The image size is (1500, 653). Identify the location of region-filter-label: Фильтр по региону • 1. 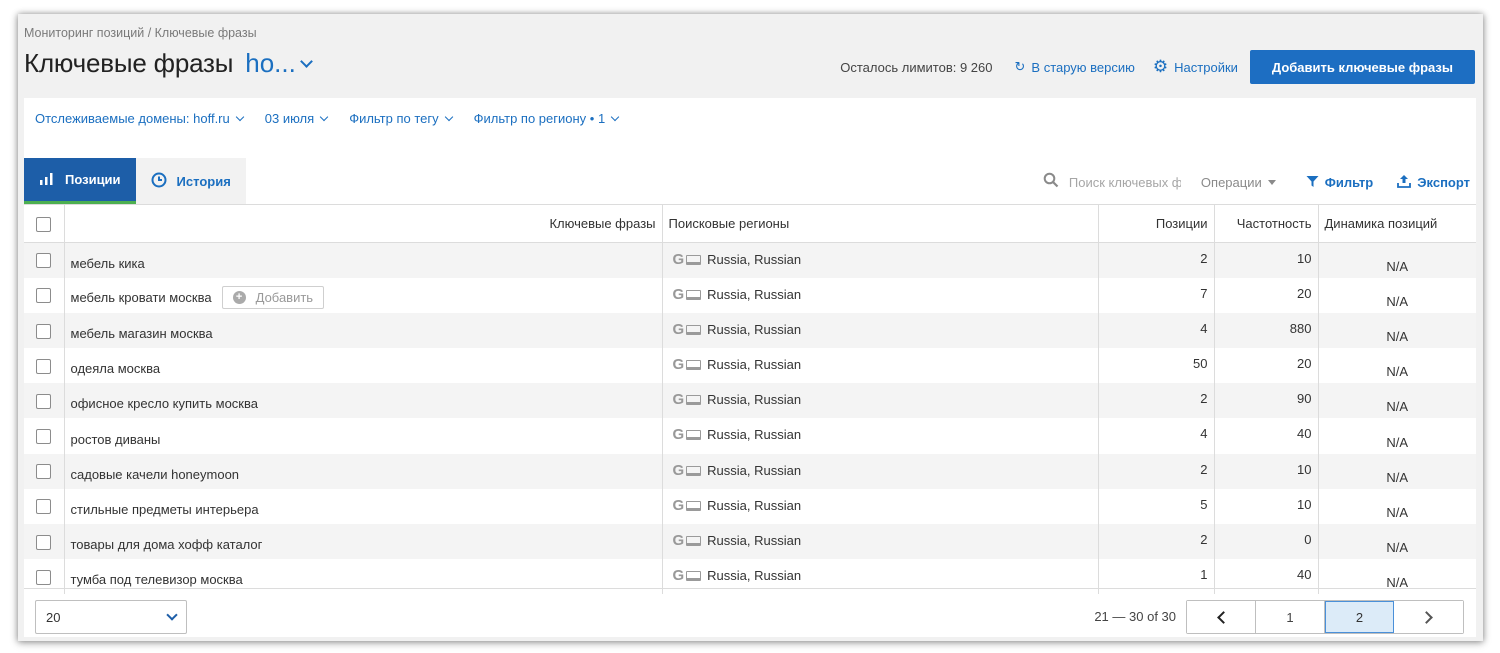
(539, 118).